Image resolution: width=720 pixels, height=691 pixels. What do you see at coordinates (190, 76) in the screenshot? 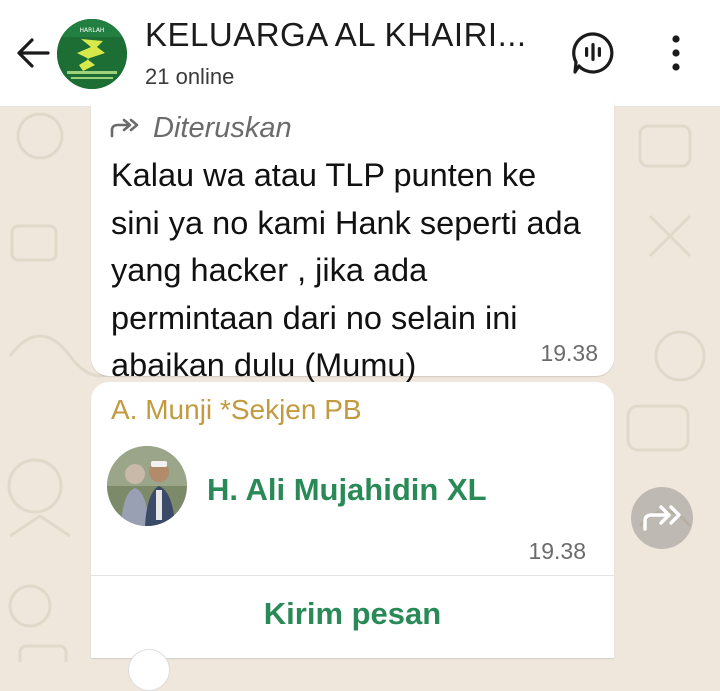
I see `online-status: 21 online` at bounding box center [190, 76].